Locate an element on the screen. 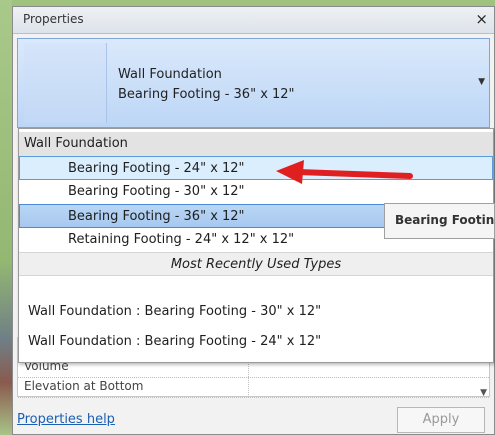 This screenshot has height=435, width=495. type-thumbnail is located at coordinates (65, 83).